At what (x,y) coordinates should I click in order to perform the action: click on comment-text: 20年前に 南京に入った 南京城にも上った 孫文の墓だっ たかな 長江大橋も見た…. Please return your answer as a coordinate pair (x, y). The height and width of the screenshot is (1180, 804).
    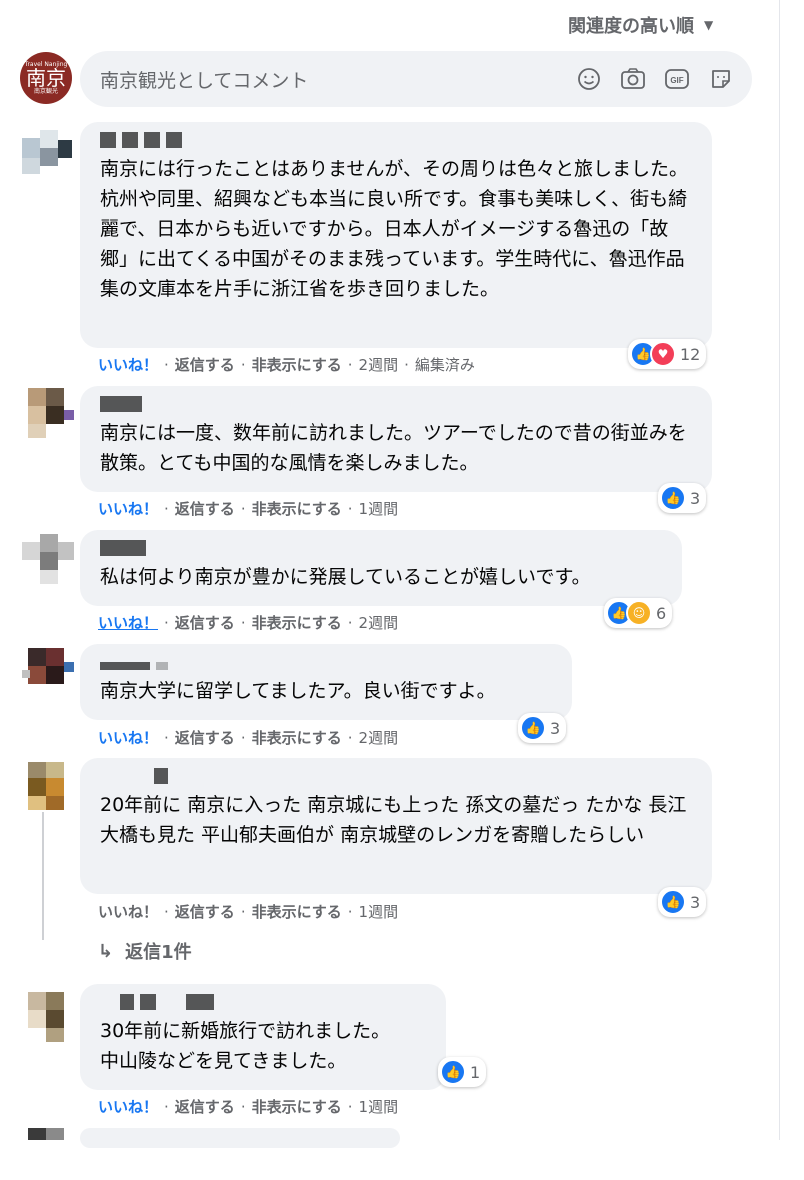
    Looking at the image, I should click on (393, 820).